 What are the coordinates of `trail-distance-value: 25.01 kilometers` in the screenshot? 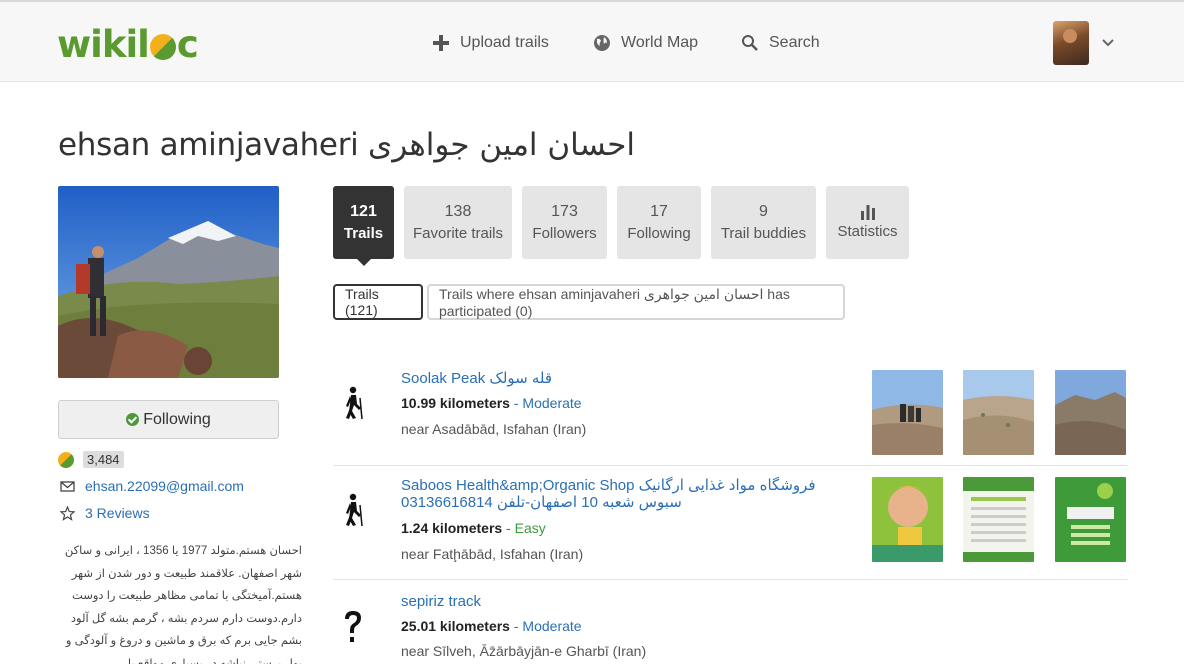 It's located at (455, 626).